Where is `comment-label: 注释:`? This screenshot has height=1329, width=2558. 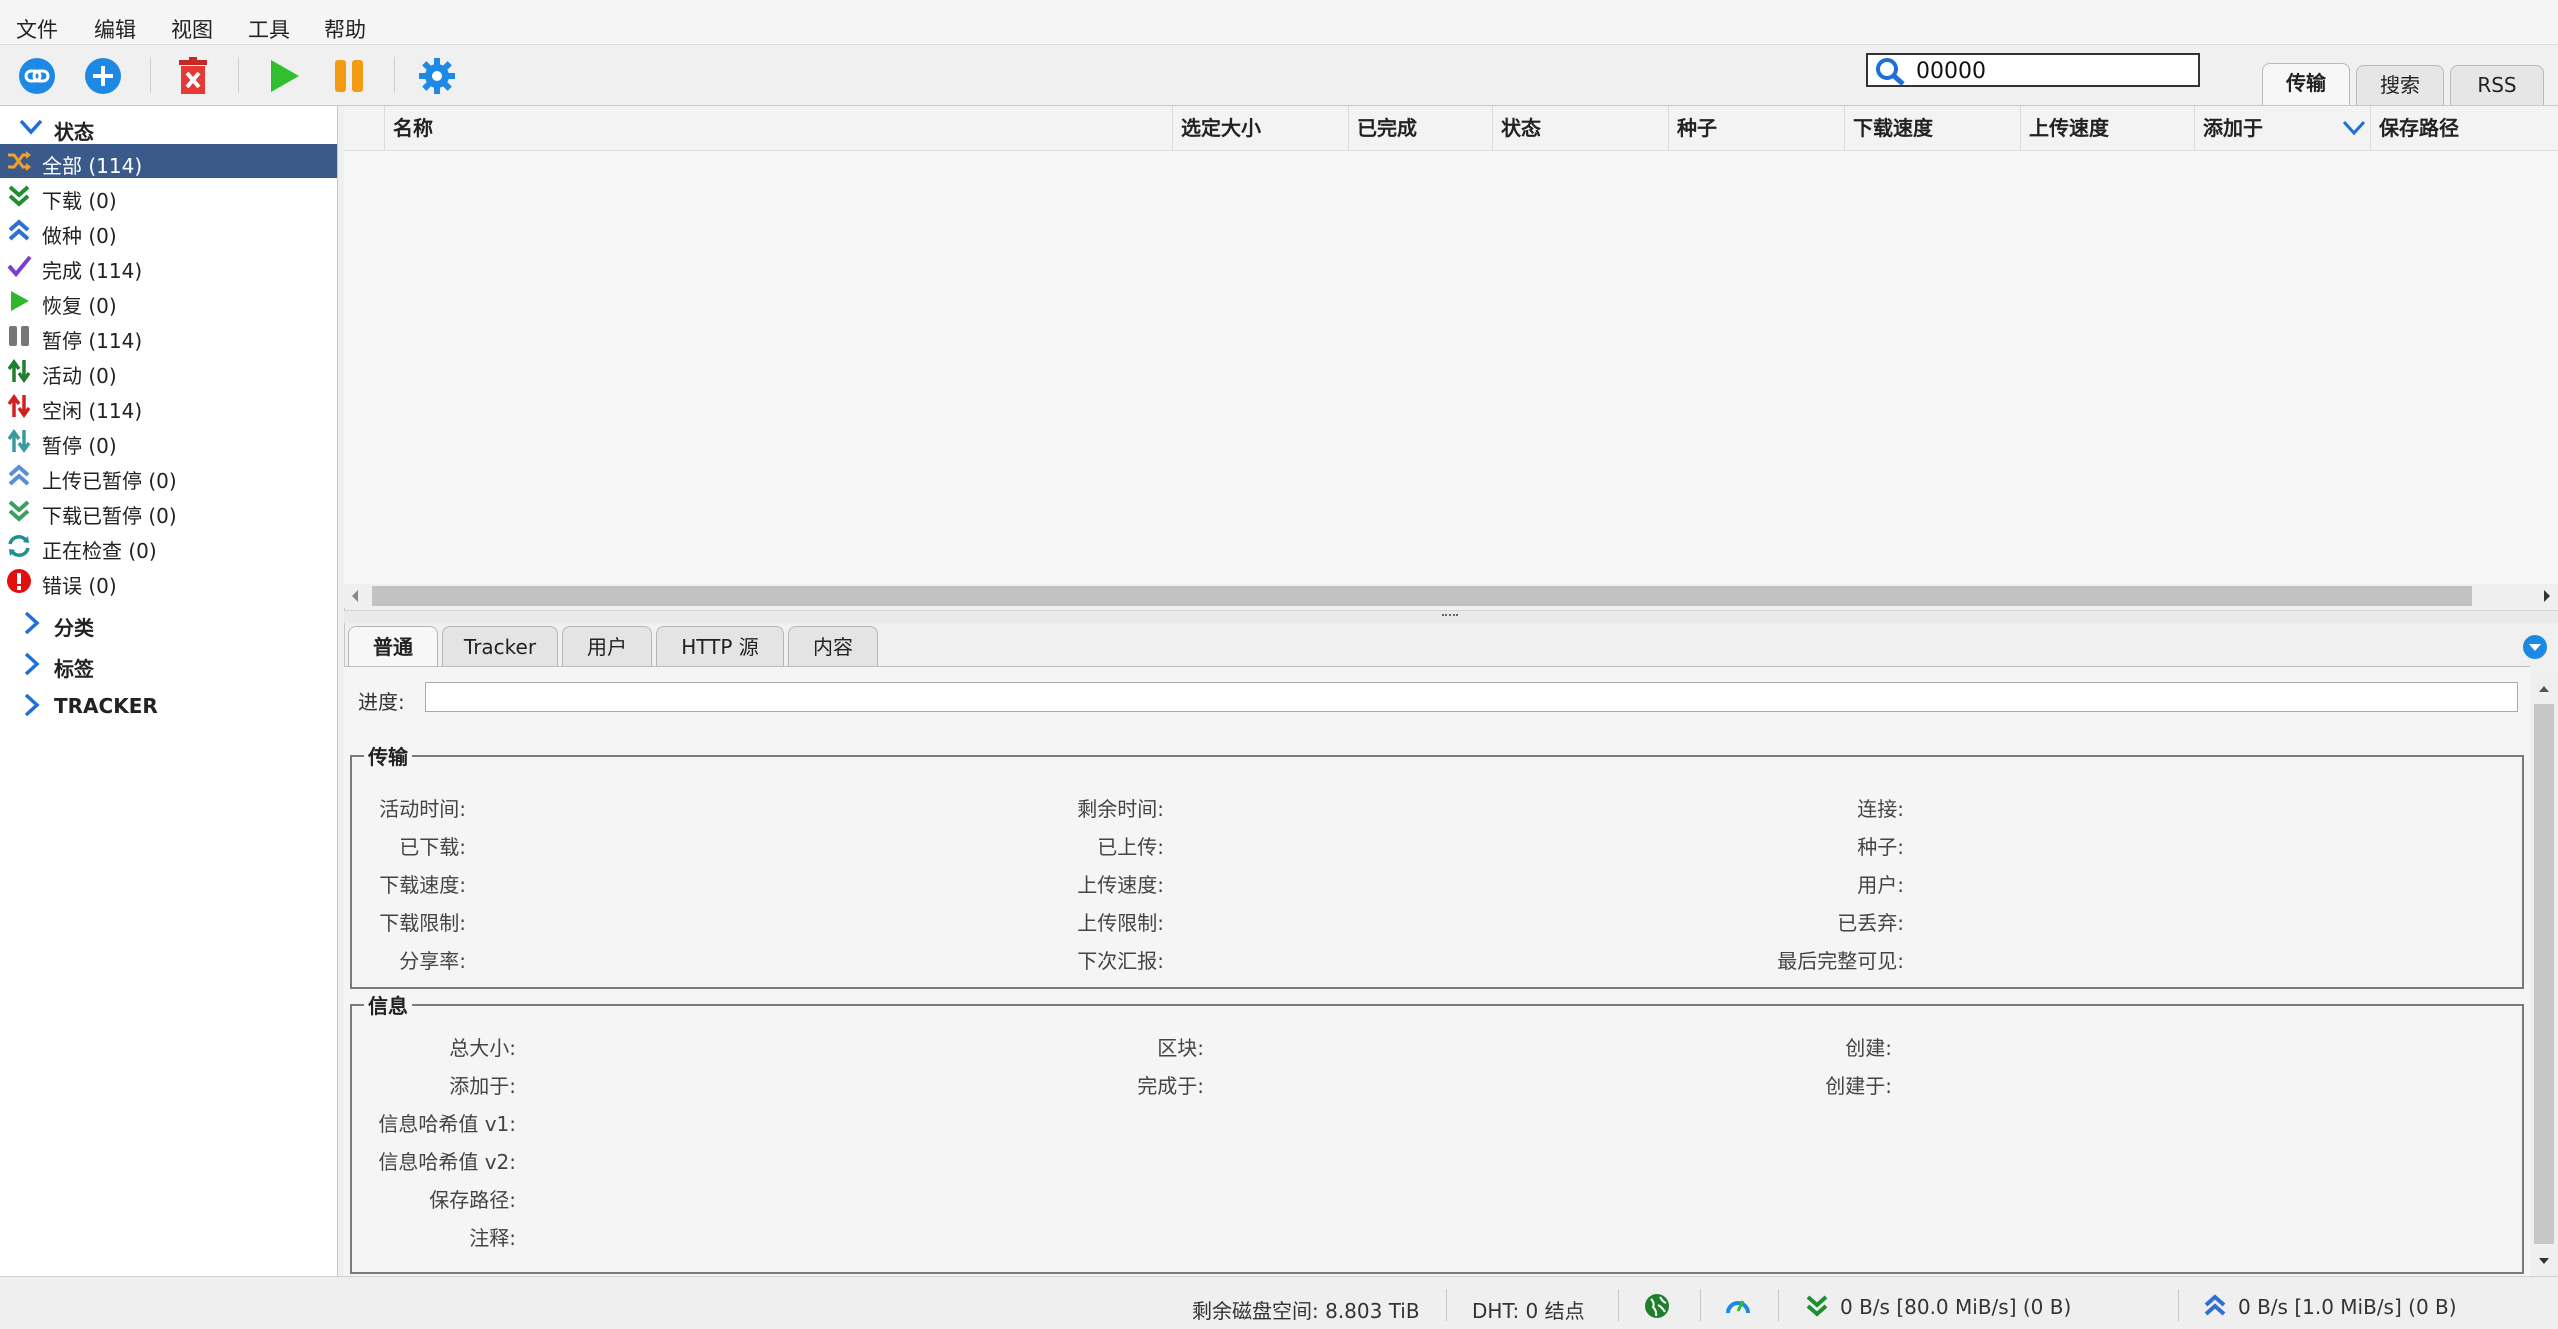 comment-label: 注释: is located at coordinates (492, 1238).